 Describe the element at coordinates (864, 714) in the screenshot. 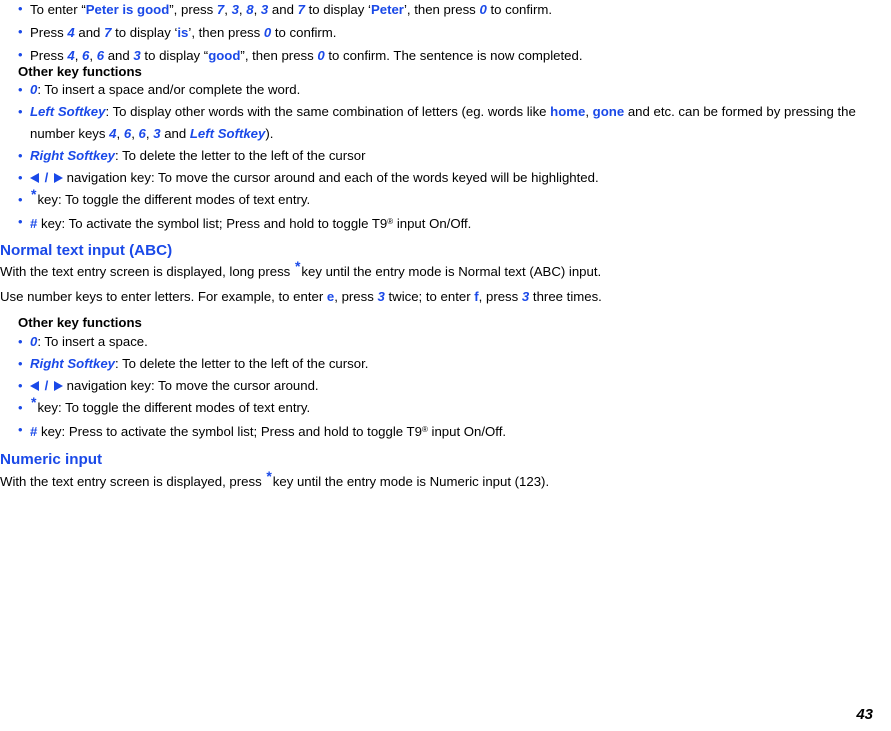

I see `page-number: 43` at that location.